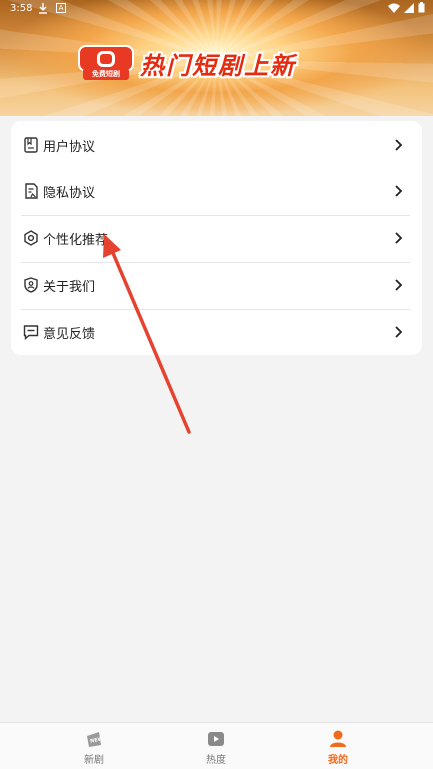 The height and width of the screenshot is (769, 433). What do you see at coordinates (94, 760) in the screenshot?
I see `nav-label: 新剧` at bounding box center [94, 760].